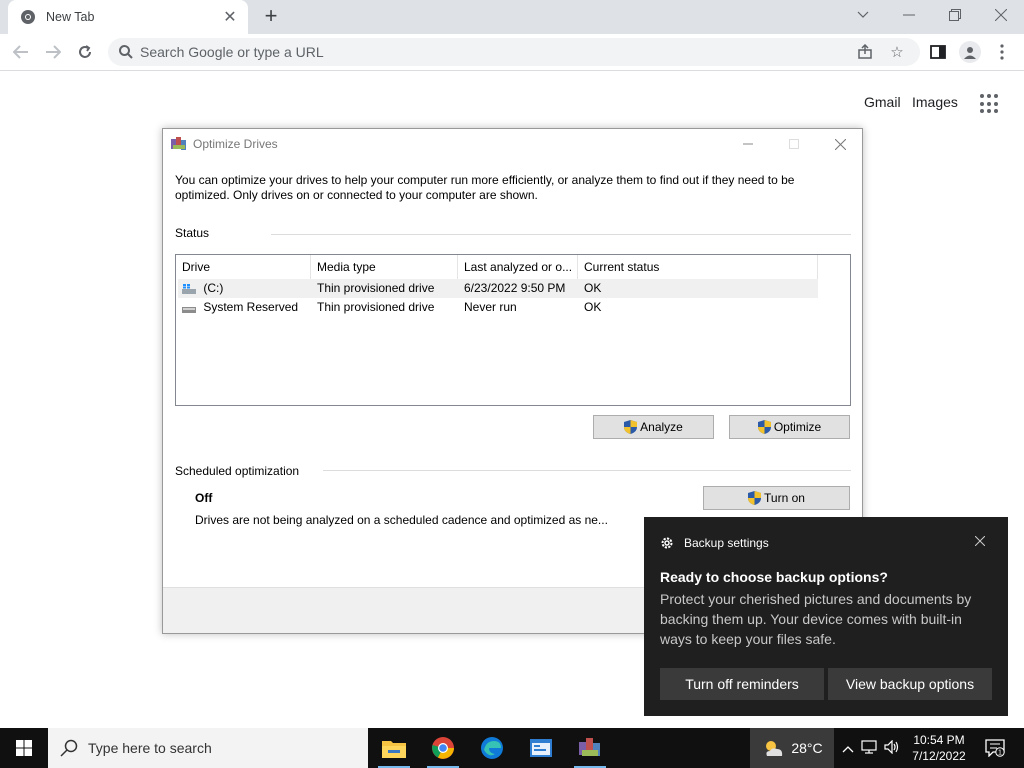 Image resolution: width=1024 pixels, height=768 pixels. What do you see at coordinates (909, 15) in the screenshot?
I see `minimize-button` at bounding box center [909, 15].